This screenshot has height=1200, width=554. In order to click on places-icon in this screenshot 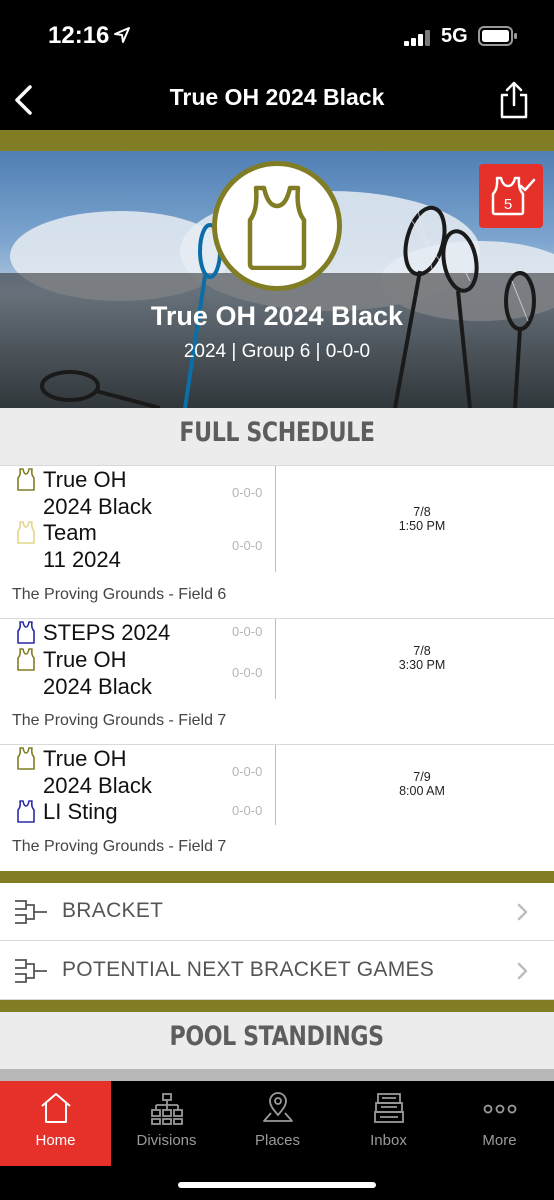, I will do `click(278, 1107)`.